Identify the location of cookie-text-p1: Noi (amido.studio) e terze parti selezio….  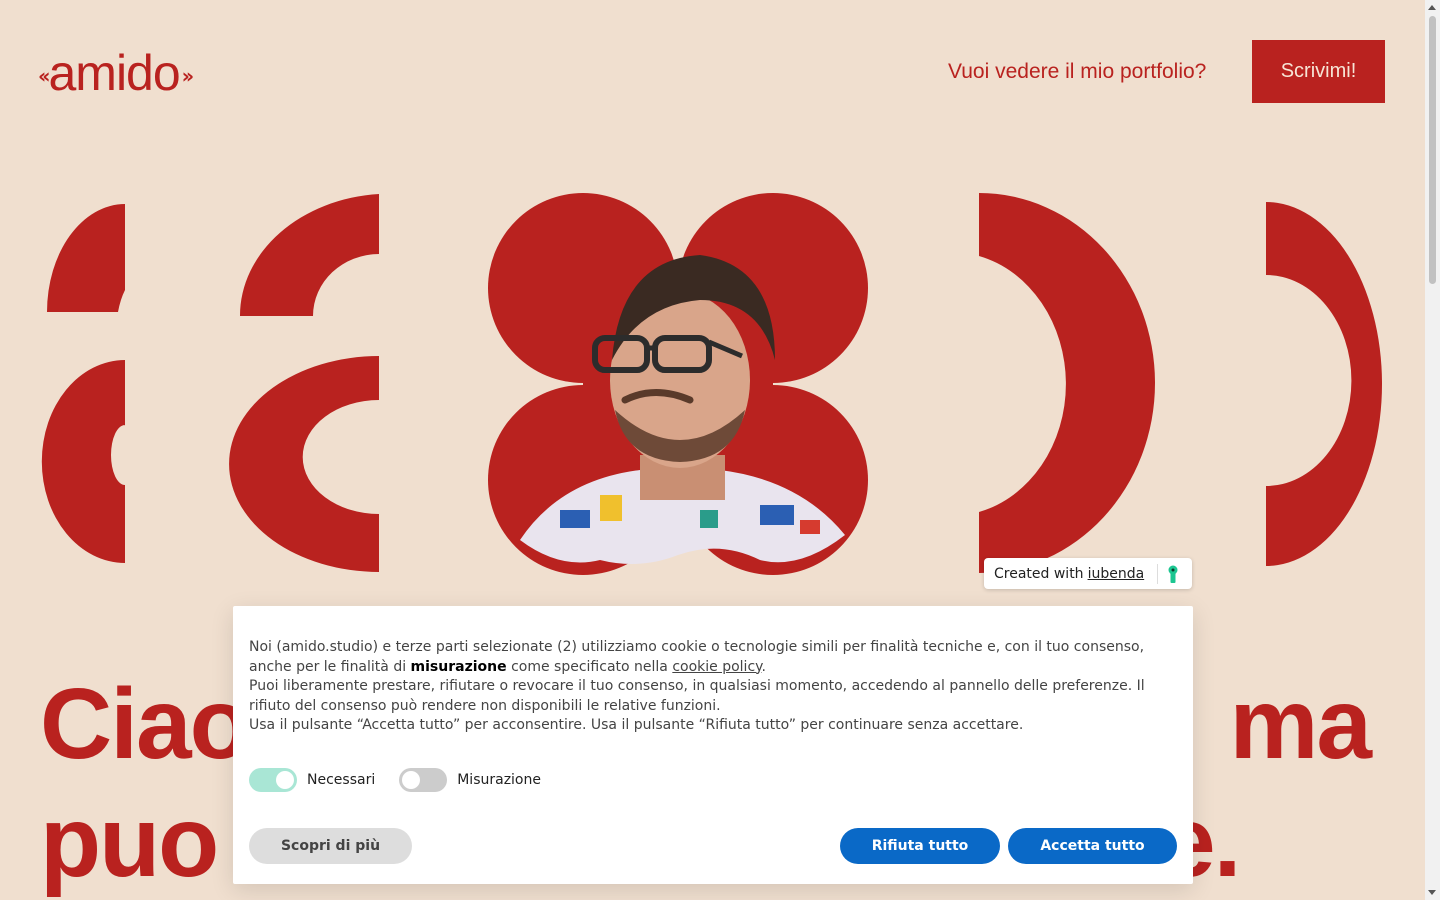
(709, 657).